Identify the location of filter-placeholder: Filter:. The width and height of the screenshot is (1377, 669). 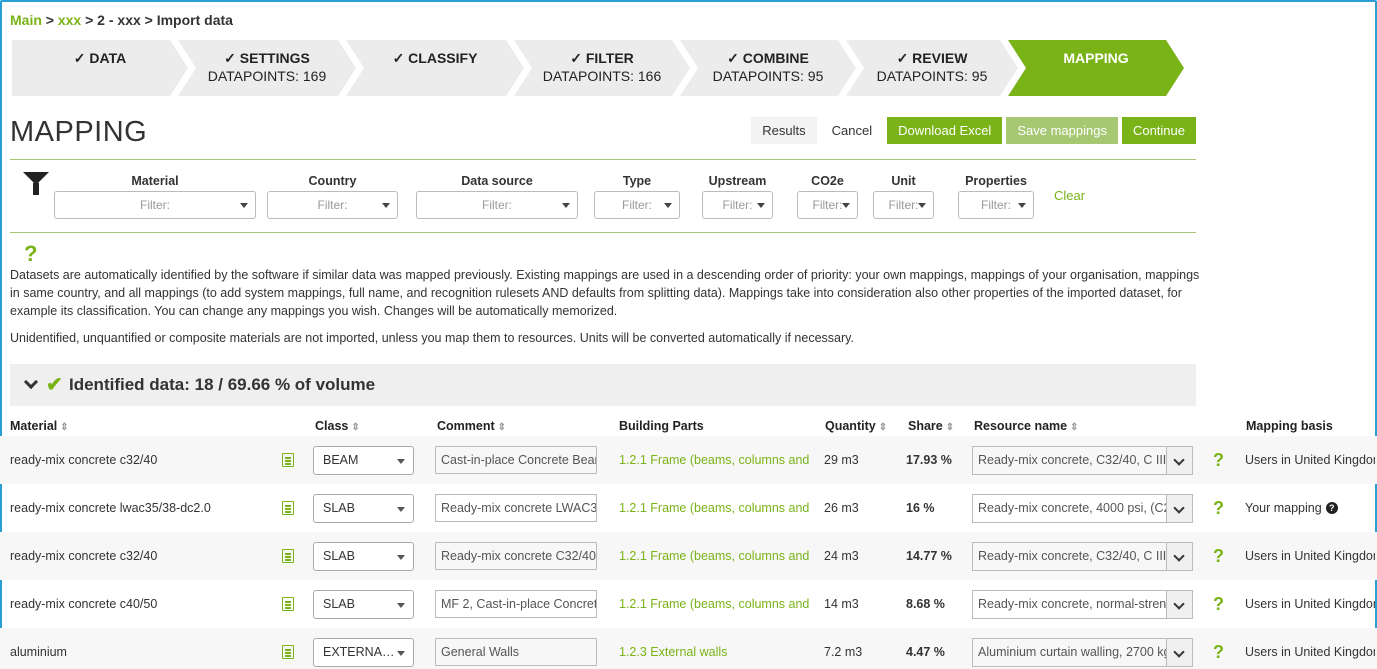
(332, 205).